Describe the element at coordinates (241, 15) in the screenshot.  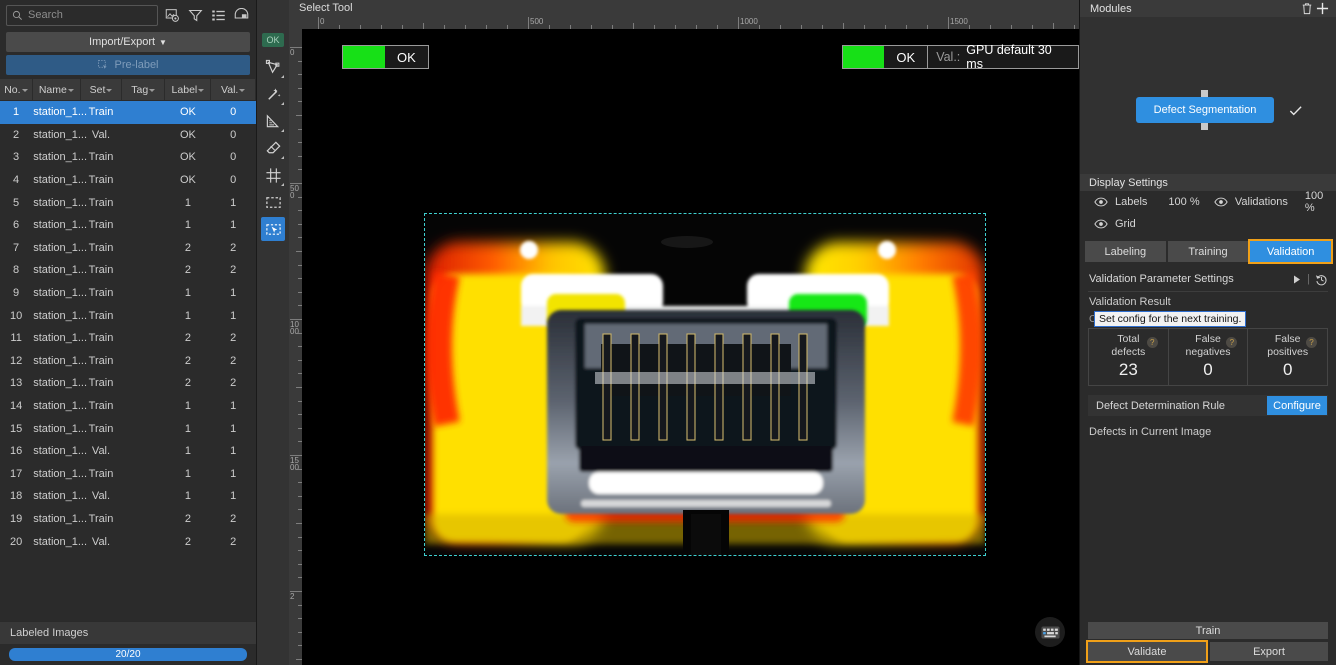
I see `thumbnail-view-icon` at that location.